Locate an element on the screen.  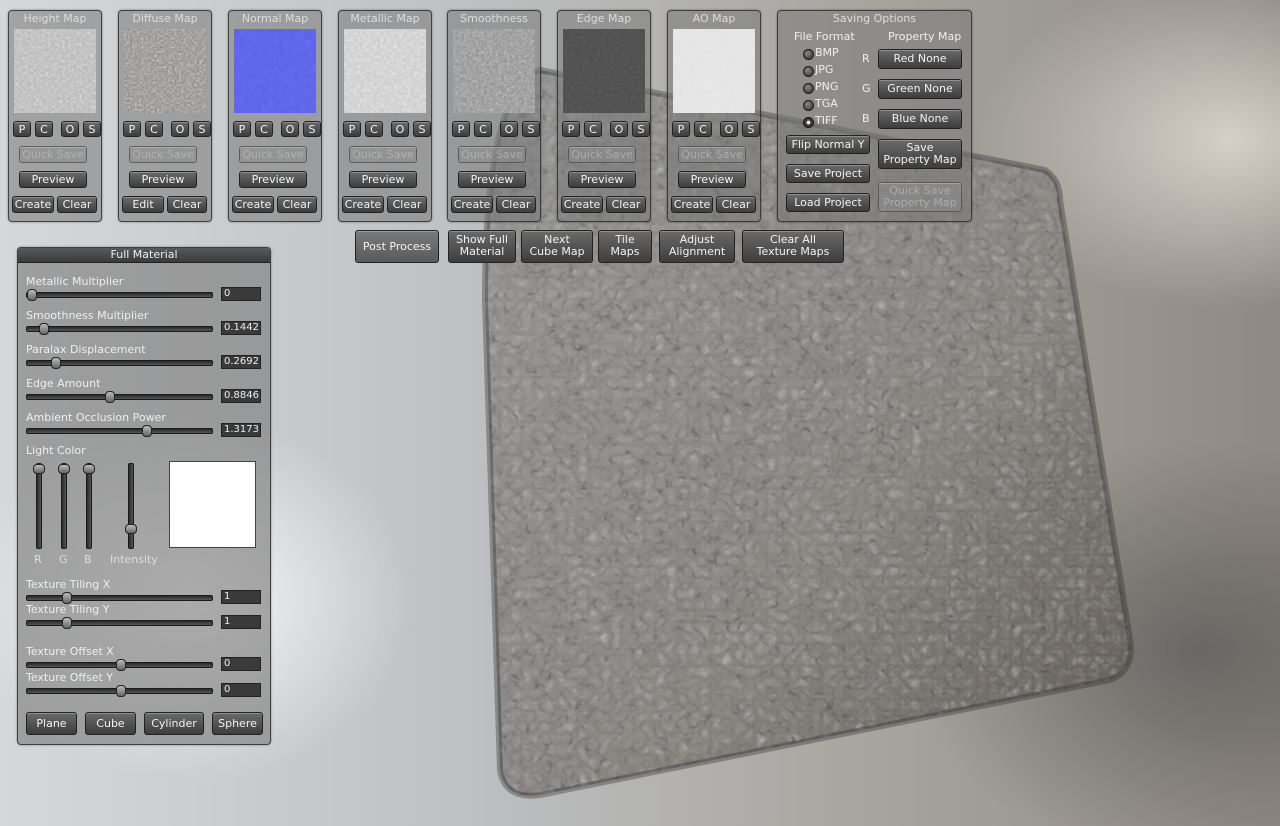
ao-map-clear-button: Clear is located at coordinates (736, 204).